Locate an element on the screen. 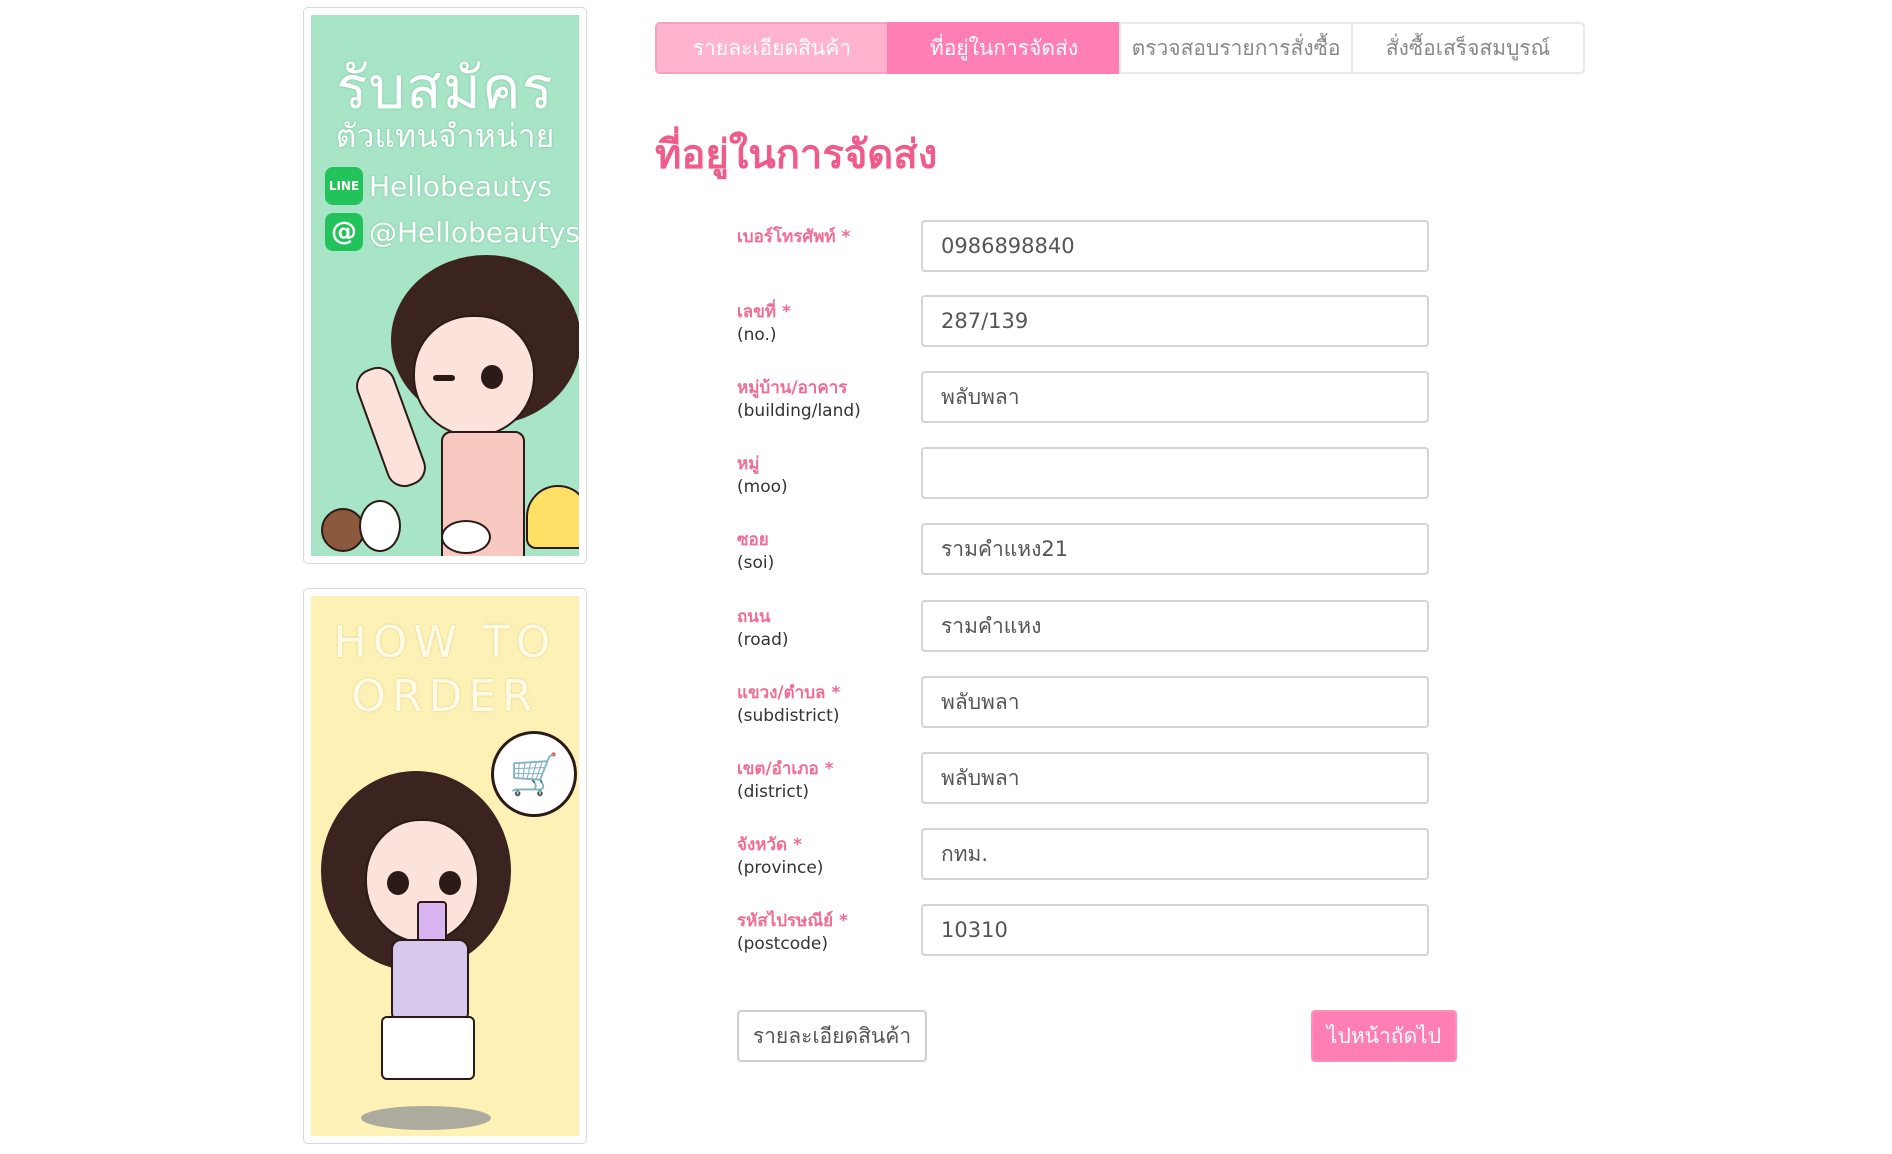 This screenshot has width=1892, height=1154. line-contact: LINE Hellobeautys is located at coordinates (438, 186).